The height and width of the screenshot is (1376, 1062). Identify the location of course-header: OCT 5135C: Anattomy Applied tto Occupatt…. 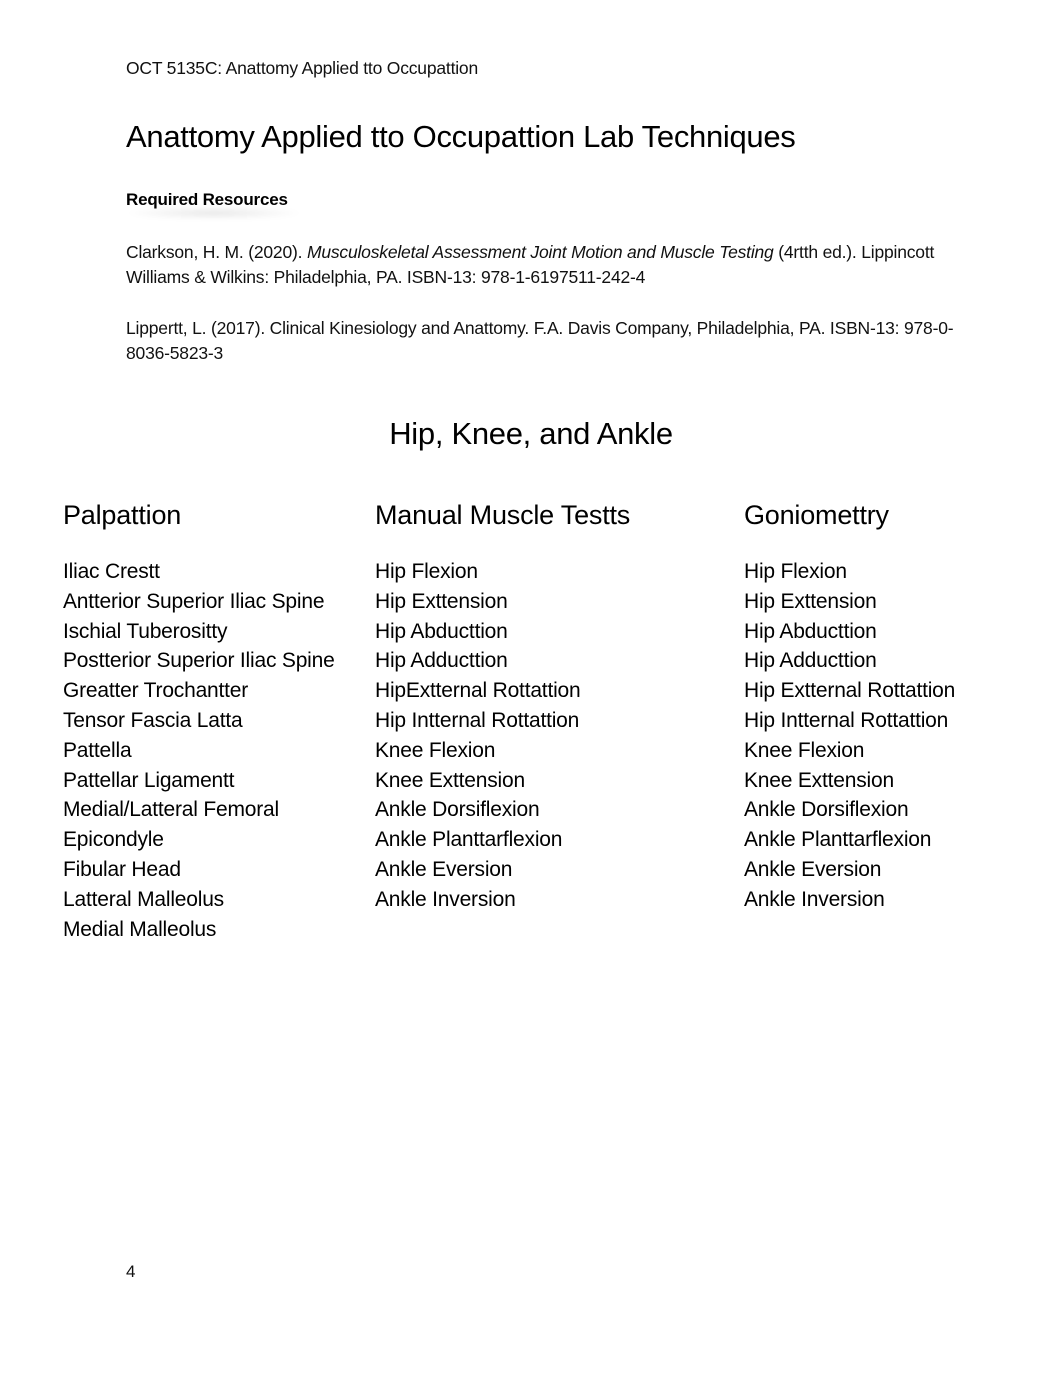
(302, 68).